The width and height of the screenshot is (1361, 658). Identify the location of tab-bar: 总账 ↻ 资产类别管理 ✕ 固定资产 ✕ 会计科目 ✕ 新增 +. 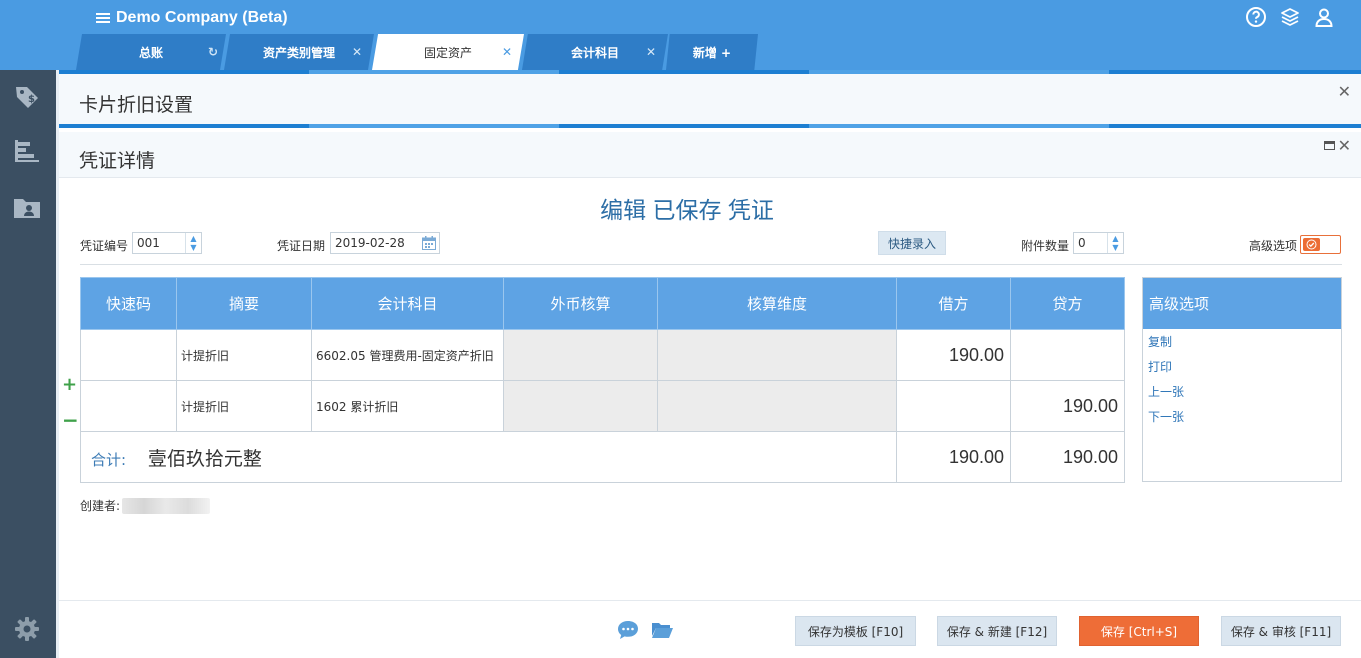
(417, 52).